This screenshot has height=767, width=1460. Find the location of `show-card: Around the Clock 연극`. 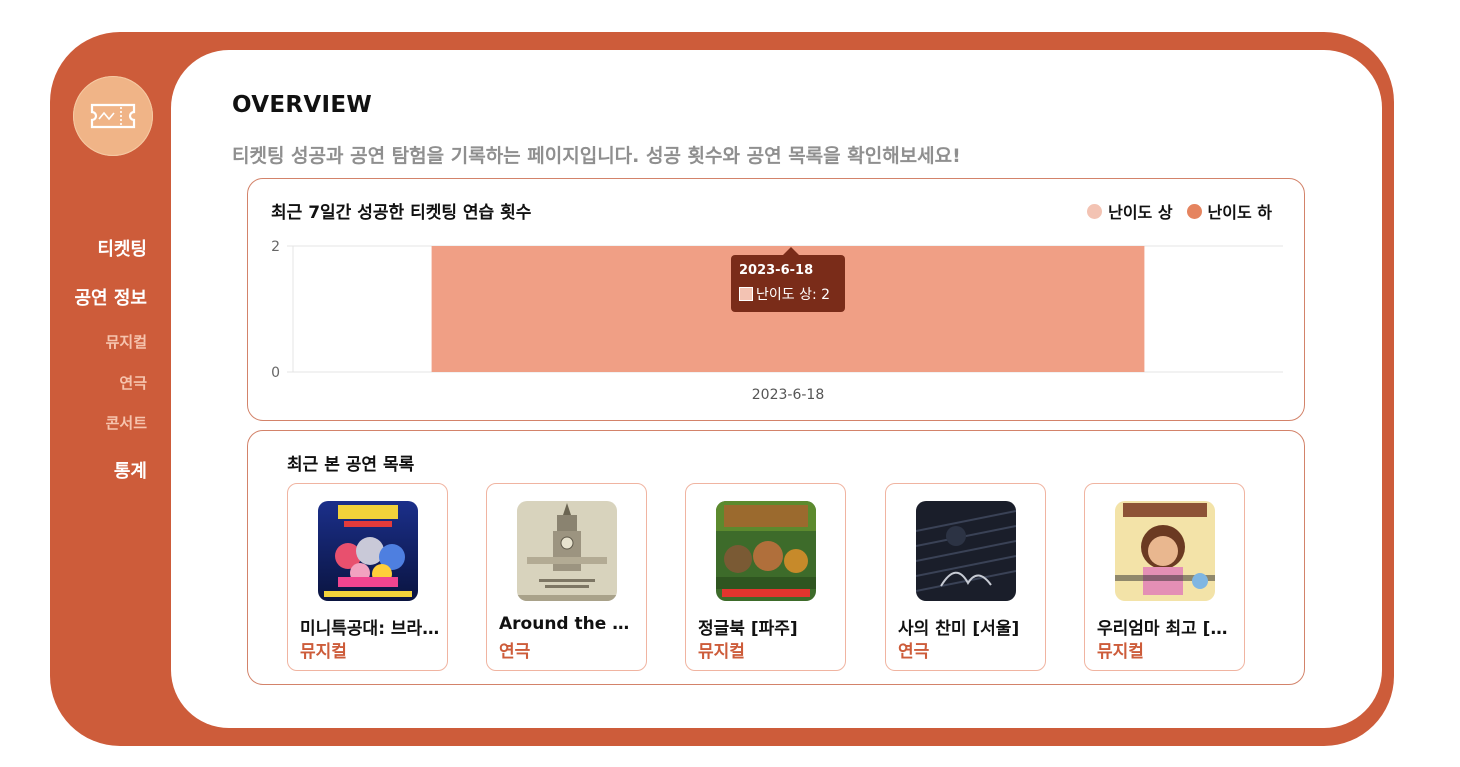

show-card: Around the Clock 연극 is located at coordinates (566, 577).